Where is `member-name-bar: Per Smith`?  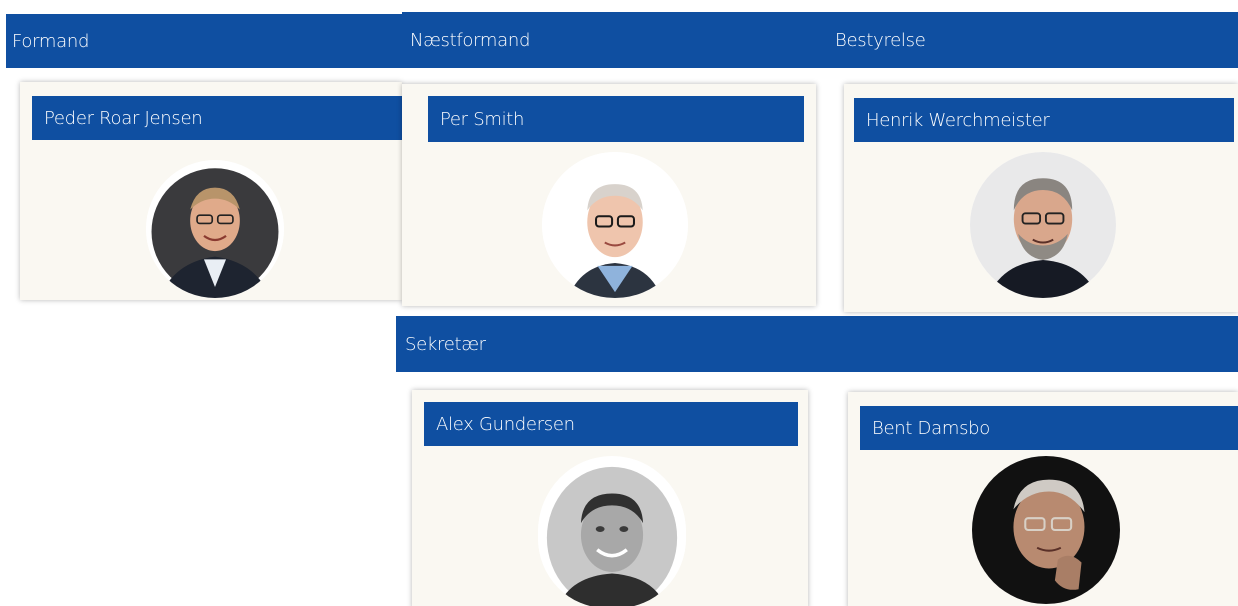 member-name-bar: Per Smith is located at coordinates (616, 119).